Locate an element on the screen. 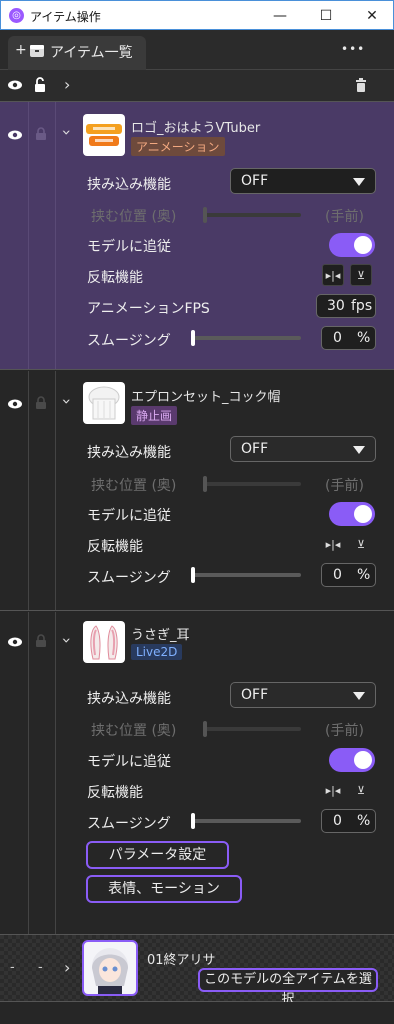  trash-icon is located at coordinates (361, 85).